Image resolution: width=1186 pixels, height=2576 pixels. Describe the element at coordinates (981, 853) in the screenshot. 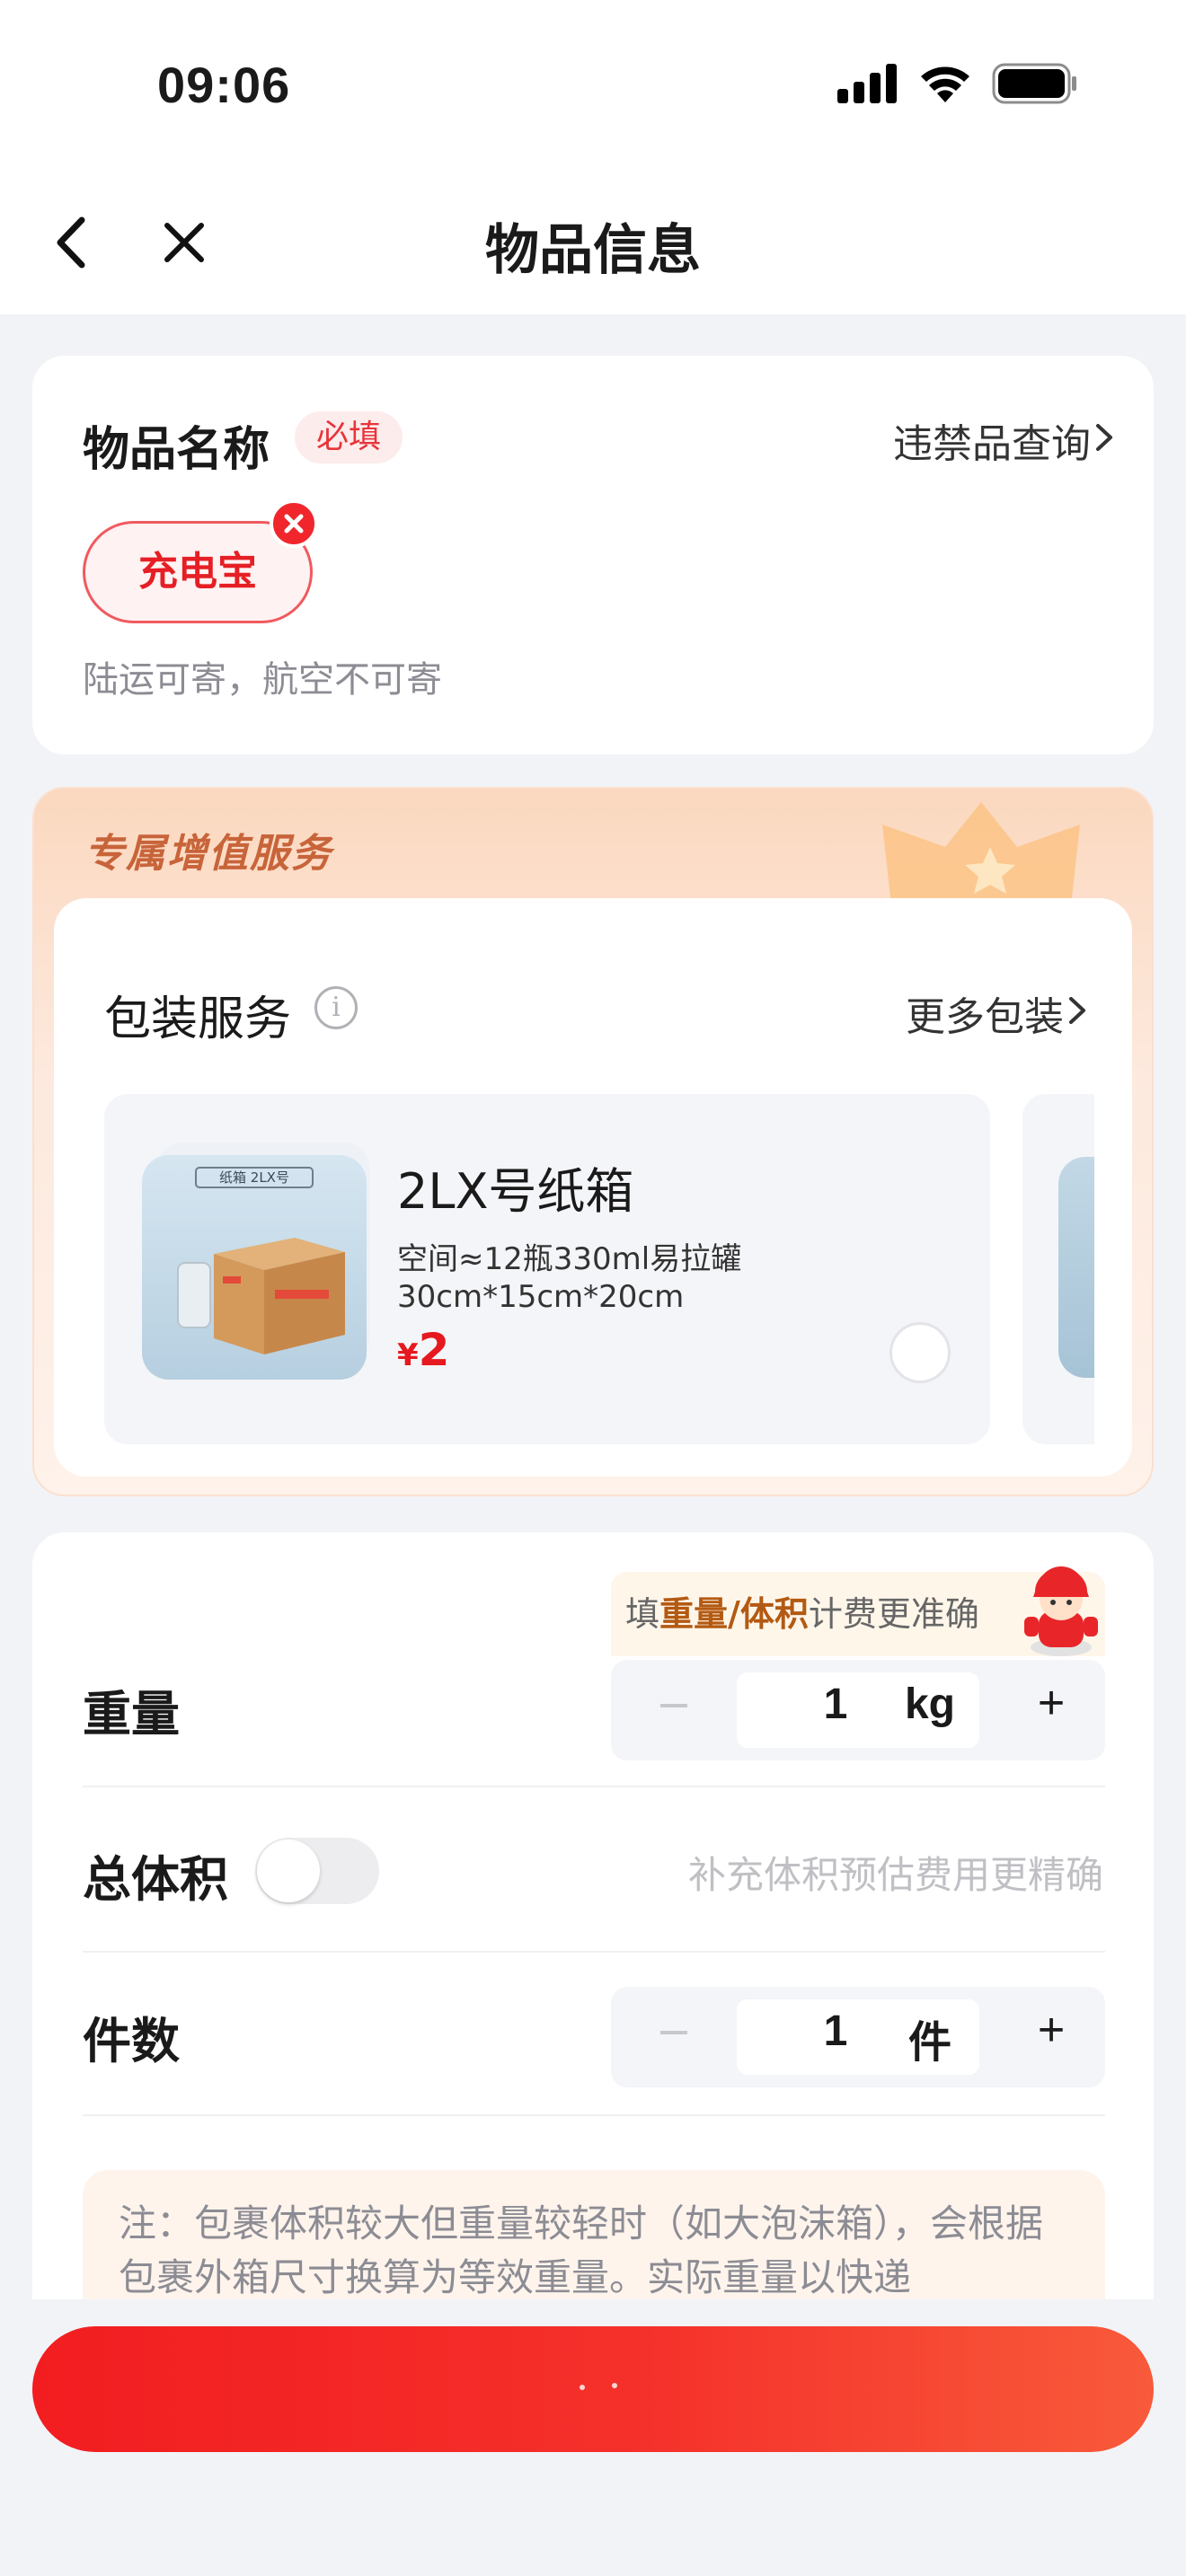

I see `crown-decoration-icon` at that location.